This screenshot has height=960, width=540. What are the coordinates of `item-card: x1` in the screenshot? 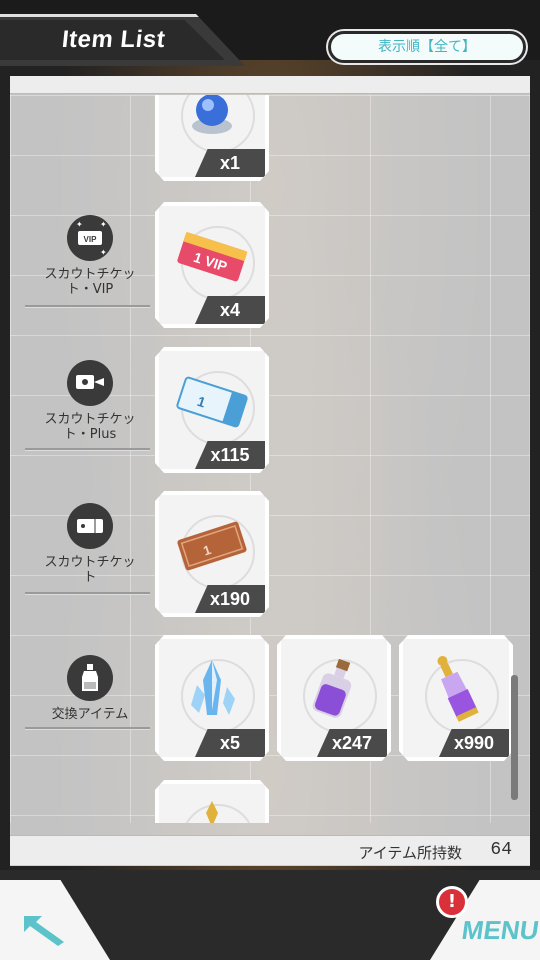 It's located at (212, 138).